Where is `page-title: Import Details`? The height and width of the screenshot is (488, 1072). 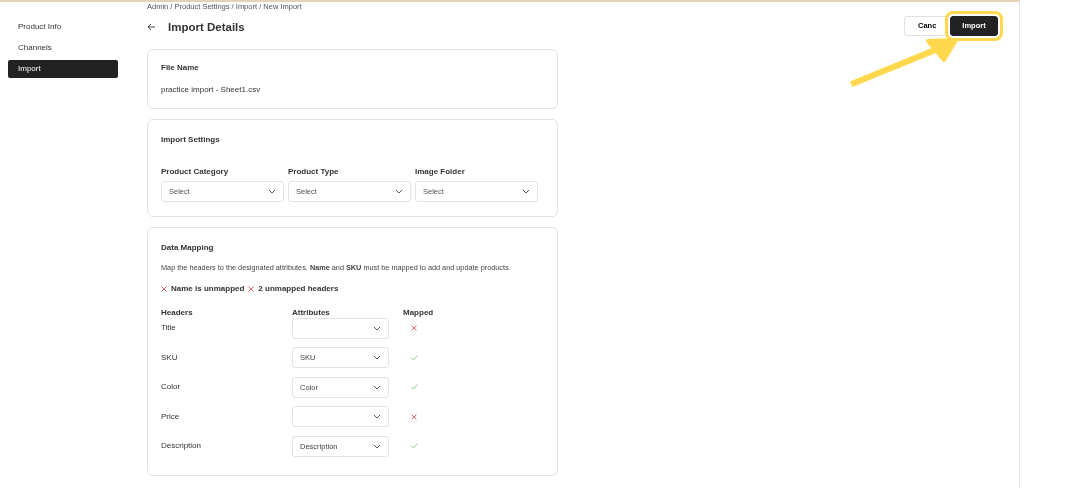
page-title: Import Details is located at coordinates (206, 27).